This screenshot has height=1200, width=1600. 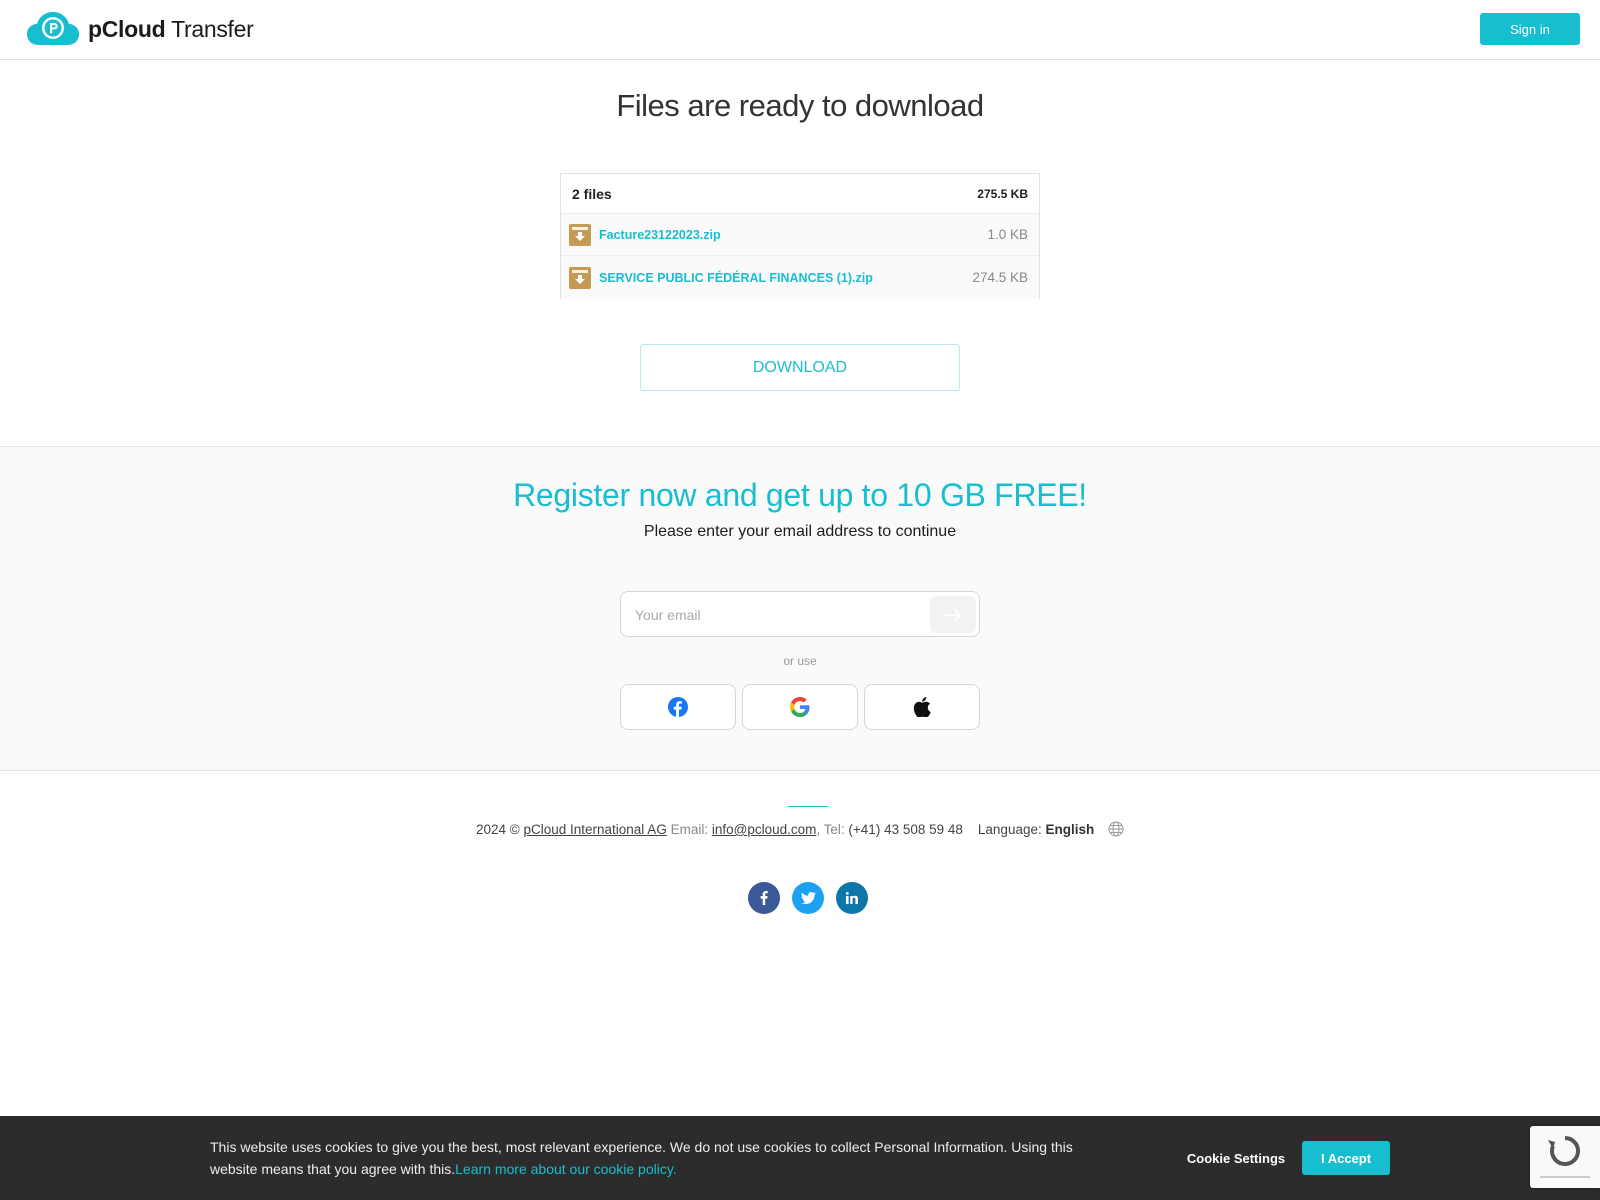 I want to click on header: pCloud Transfer Sign in, so click(x=800, y=30).